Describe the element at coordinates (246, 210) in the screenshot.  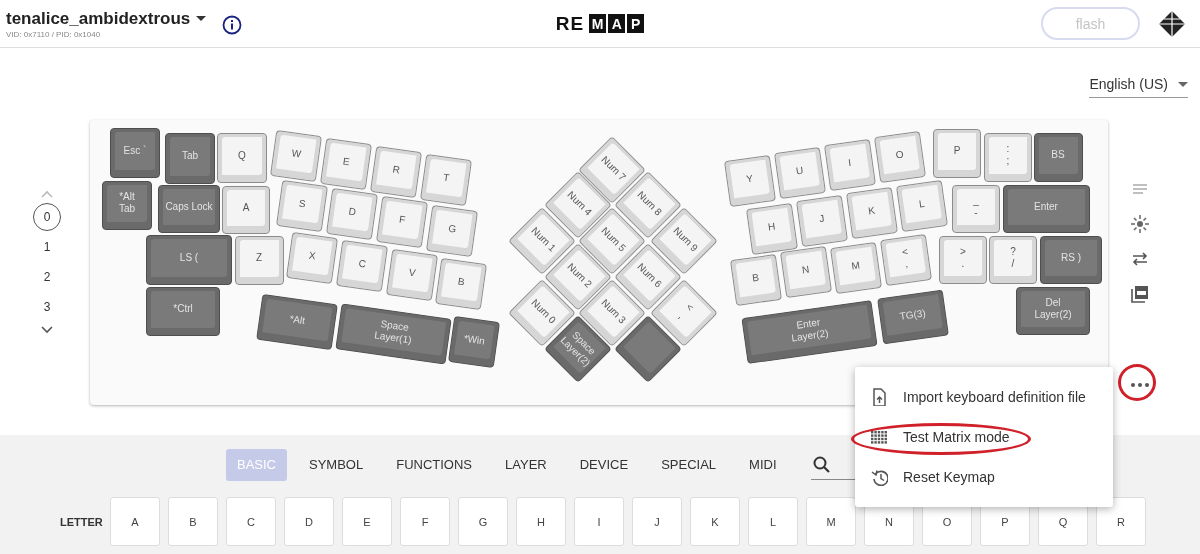
I see `key: A` at that location.